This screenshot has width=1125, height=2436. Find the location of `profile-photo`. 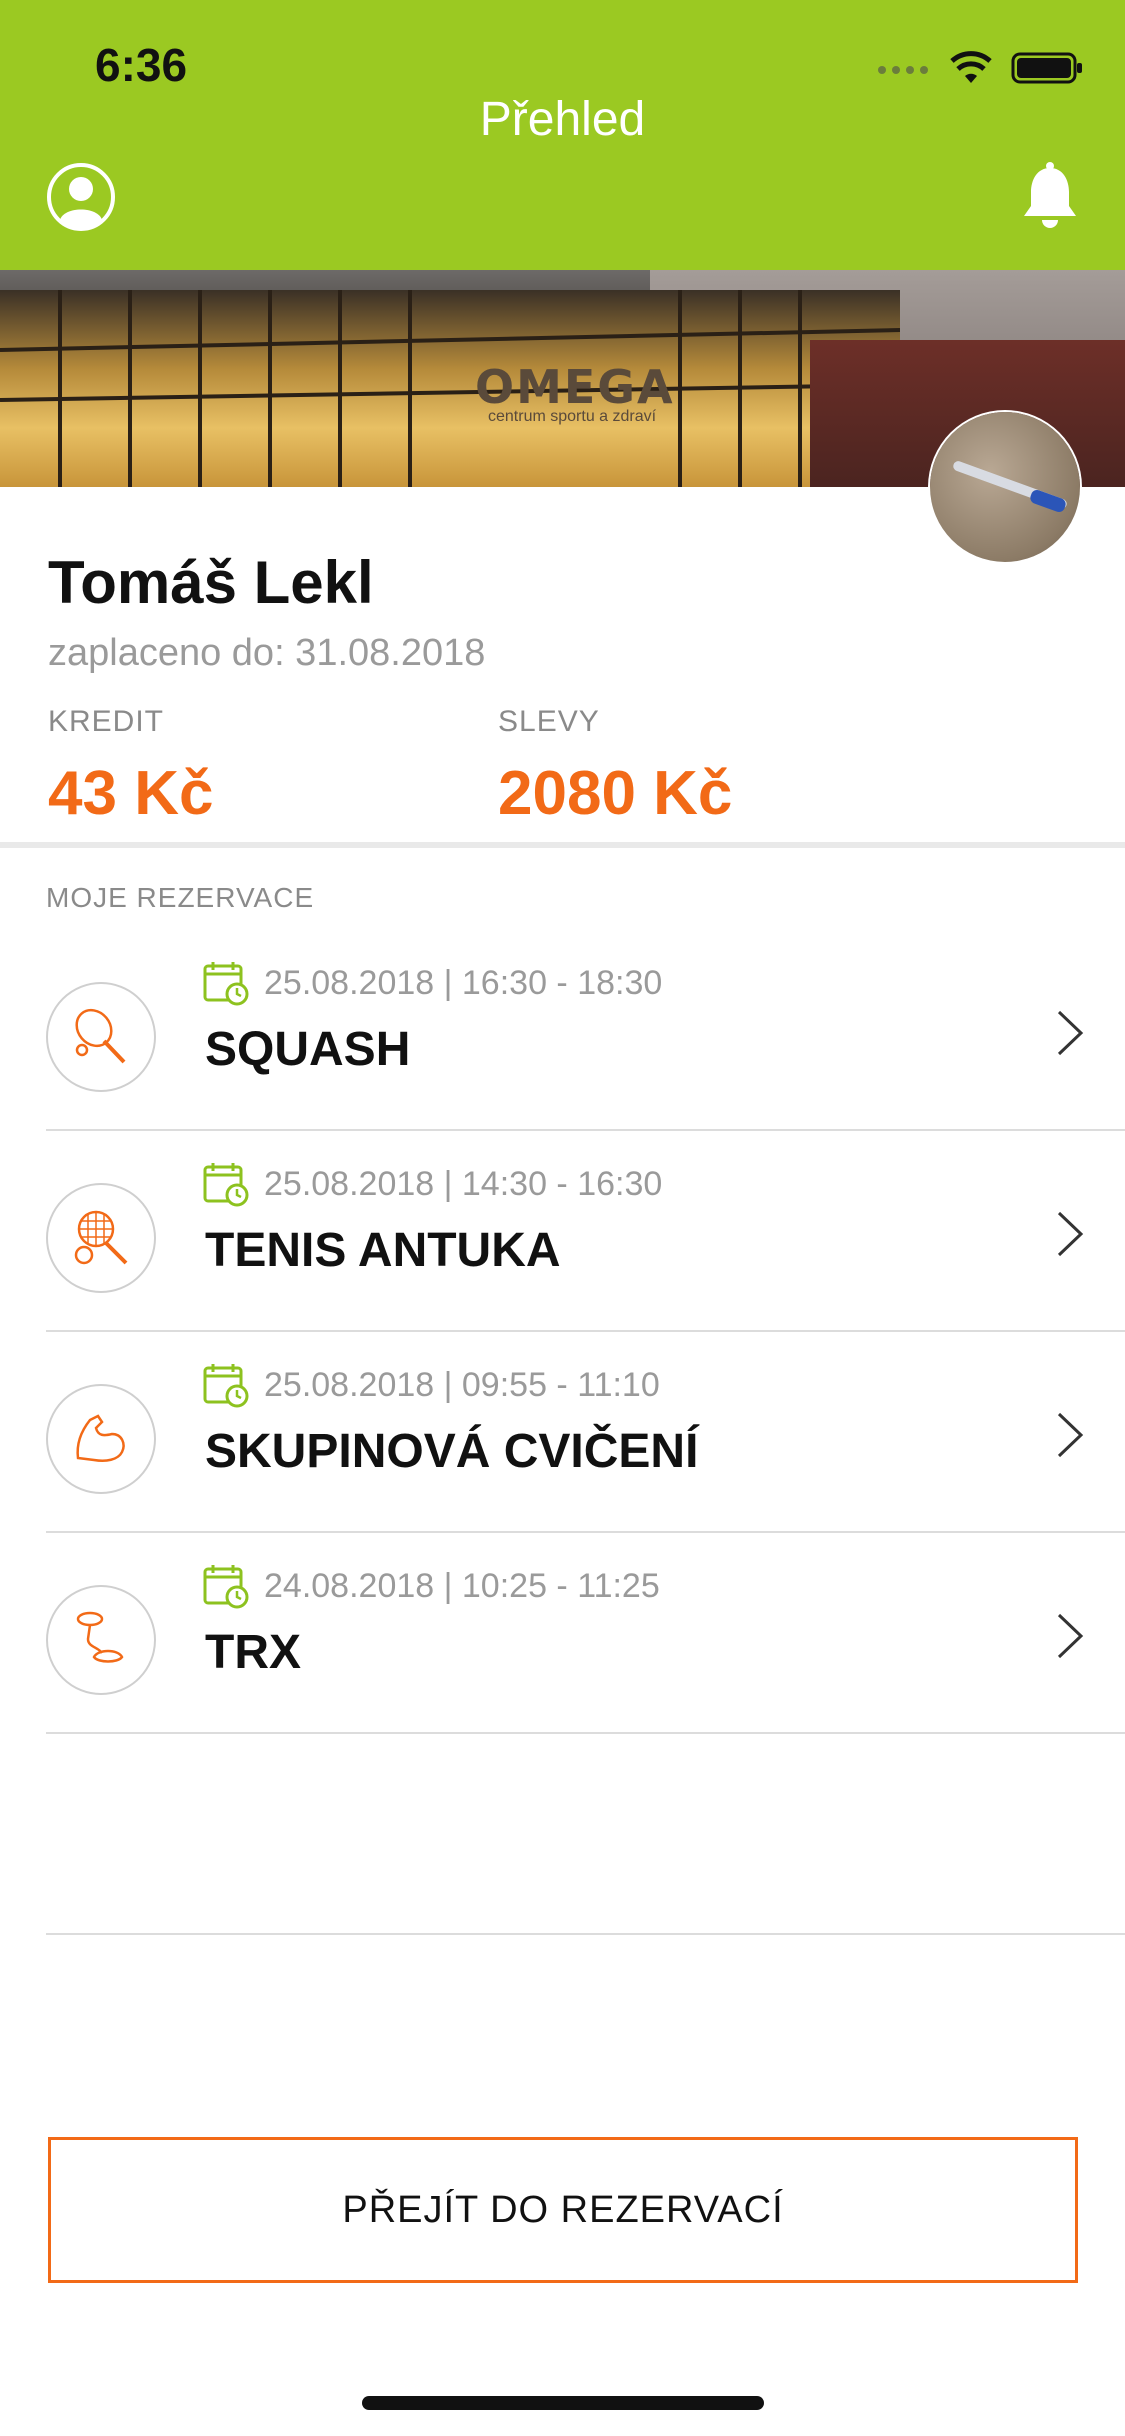

profile-photo is located at coordinates (1005, 487).